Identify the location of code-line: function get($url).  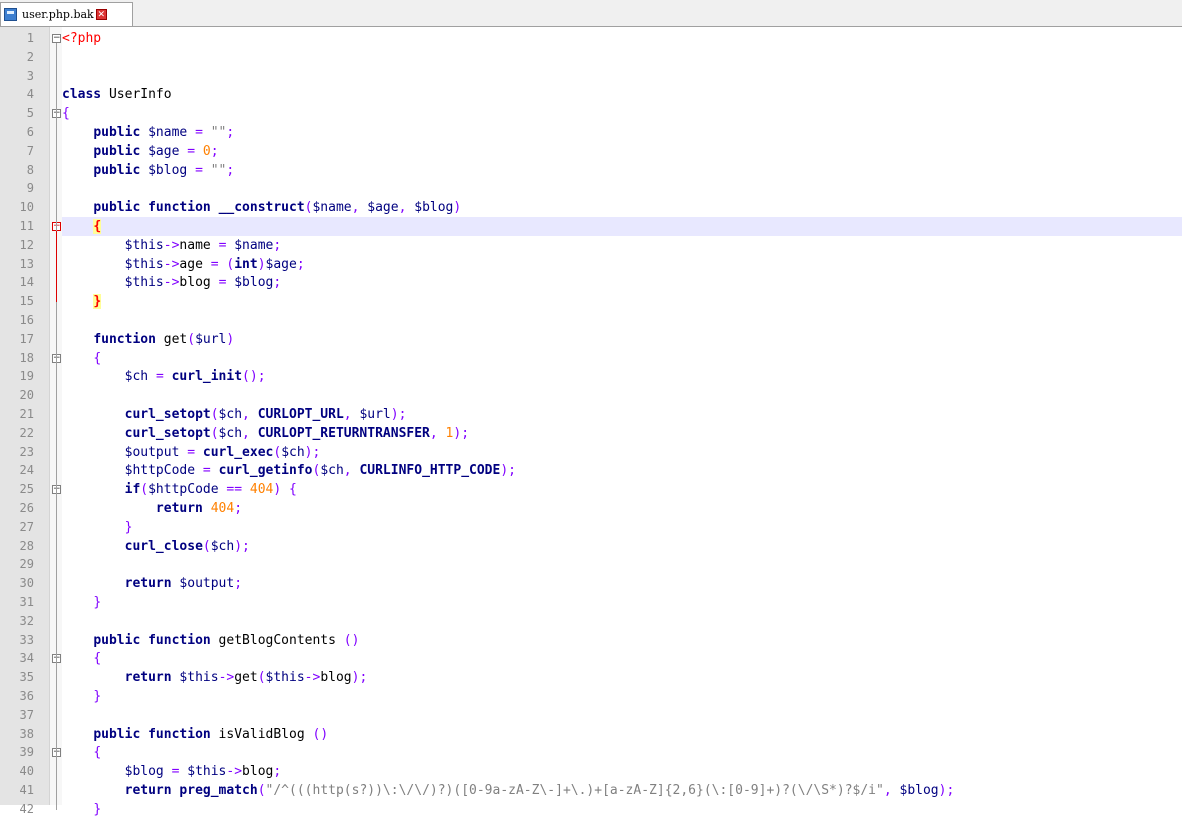
(148, 339).